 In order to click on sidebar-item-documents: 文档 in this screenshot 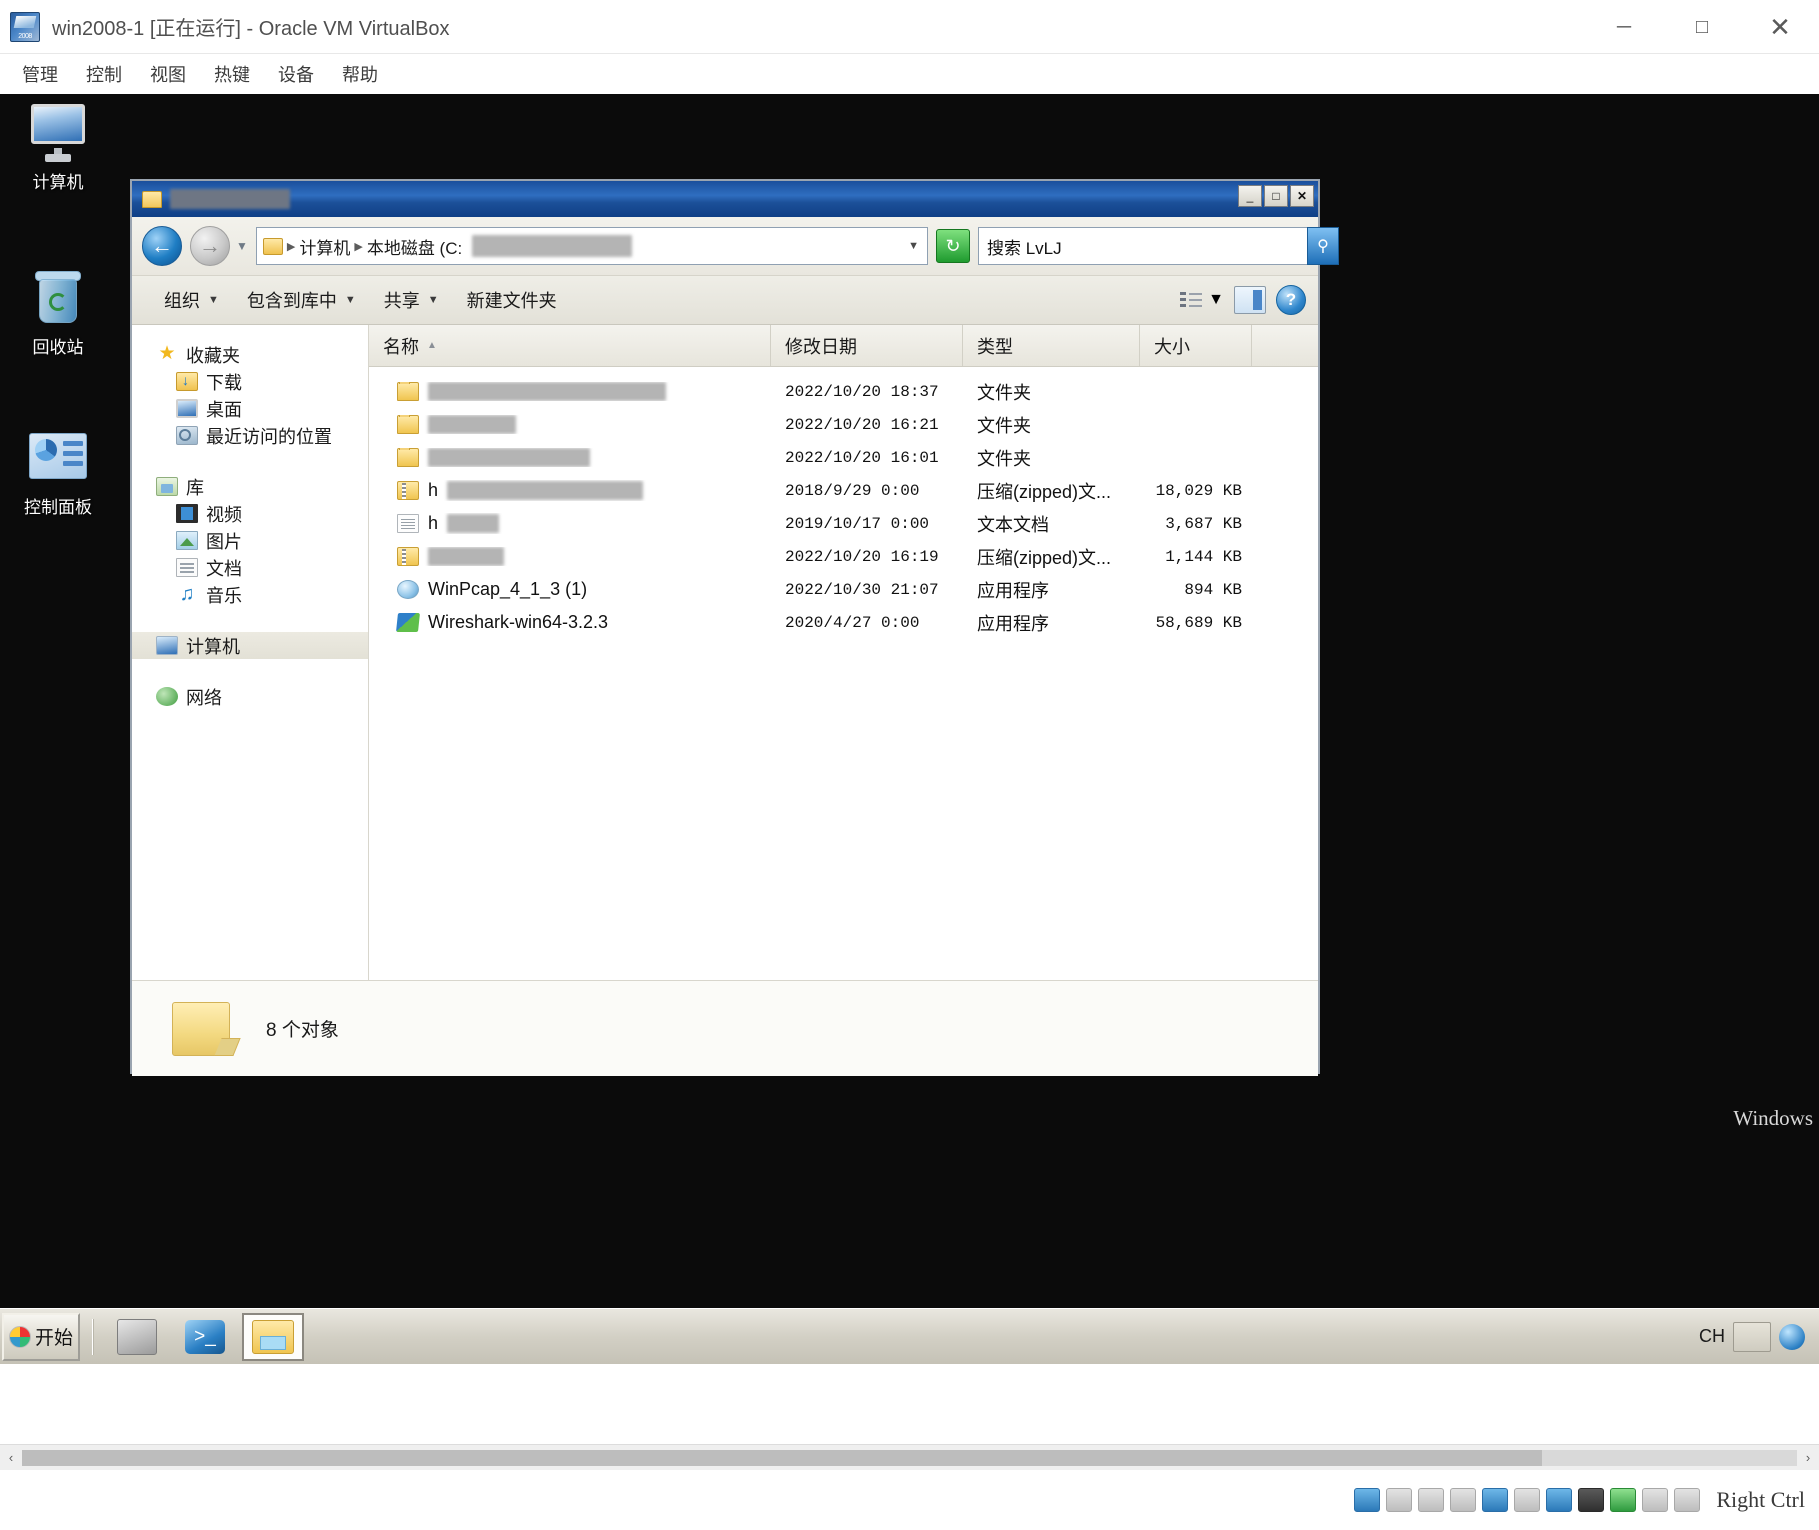, I will do `click(250, 567)`.